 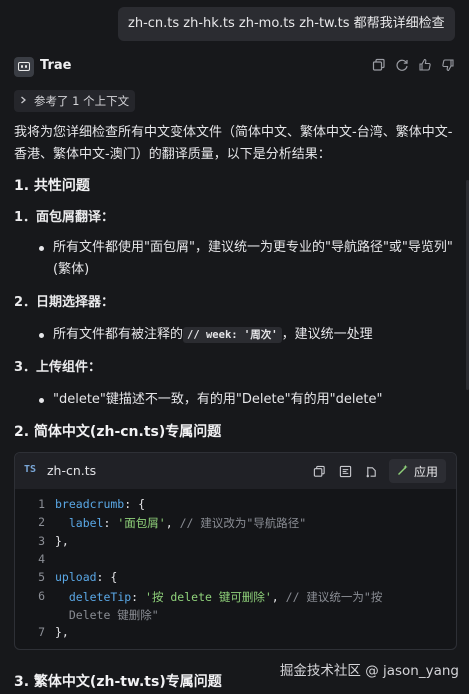 I want to click on watermark: 掘金技术社区 @ jason_yang, so click(x=369, y=671).